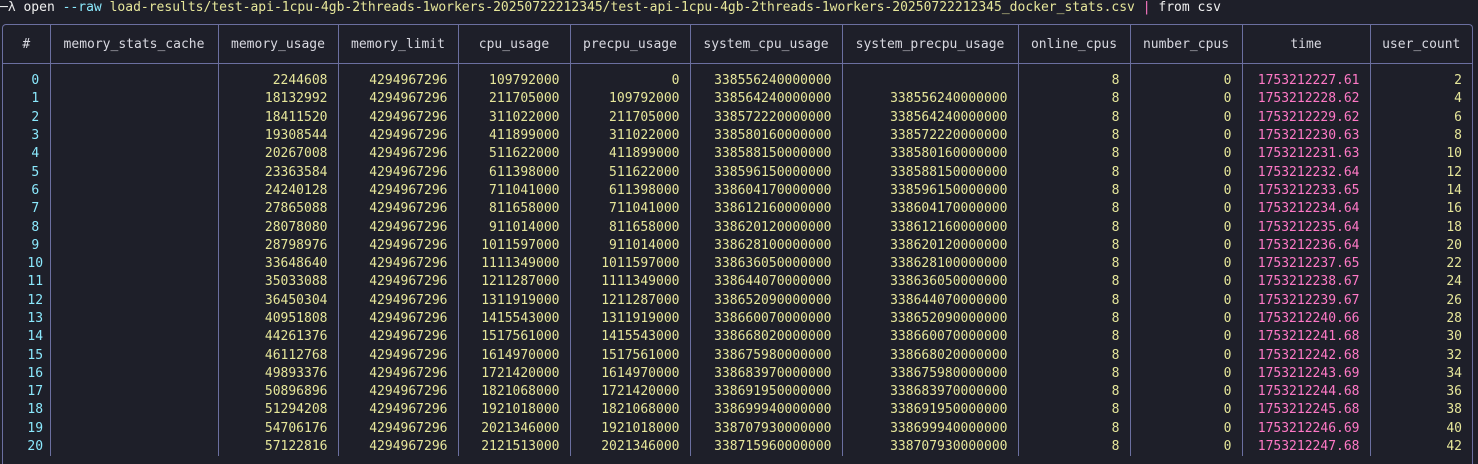  I want to click on table-cell-cpu_usage: 2021346000, so click(514, 428).